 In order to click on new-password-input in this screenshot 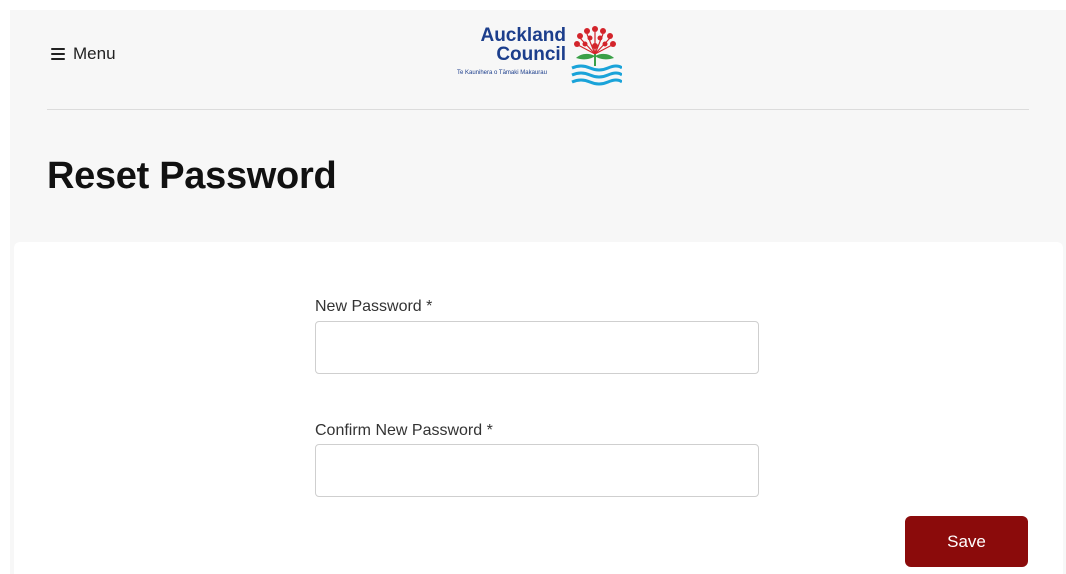, I will do `click(537, 347)`.